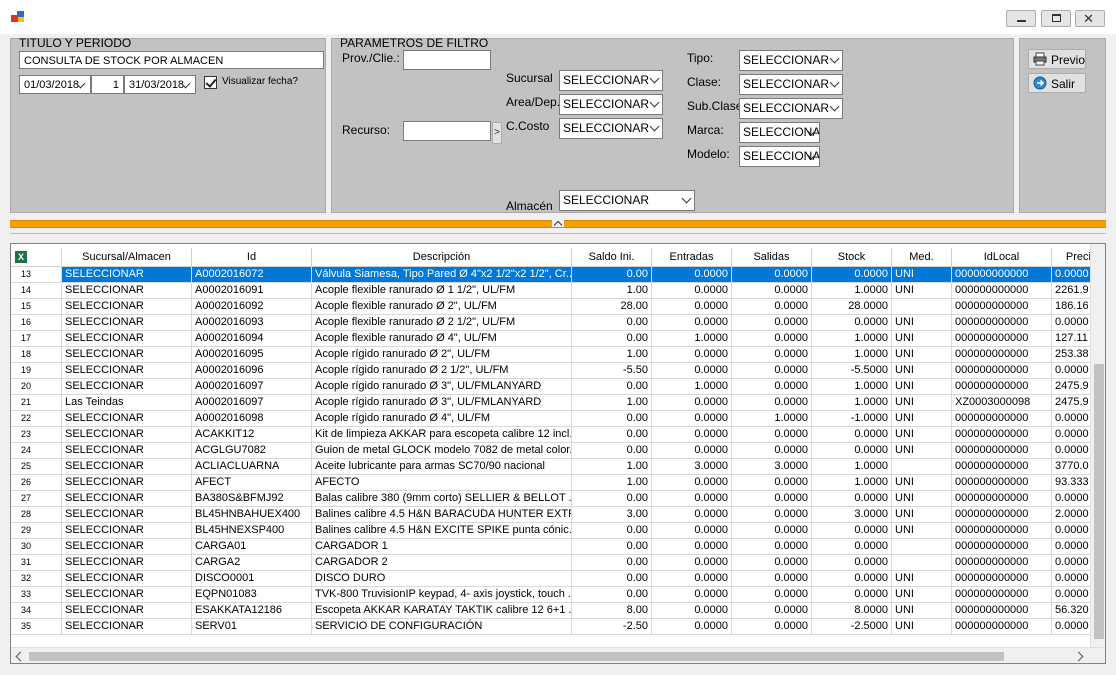 This screenshot has width=1116, height=675. What do you see at coordinates (1071, 354) in the screenshot?
I see `cell-precio: 253.38` at bounding box center [1071, 354].